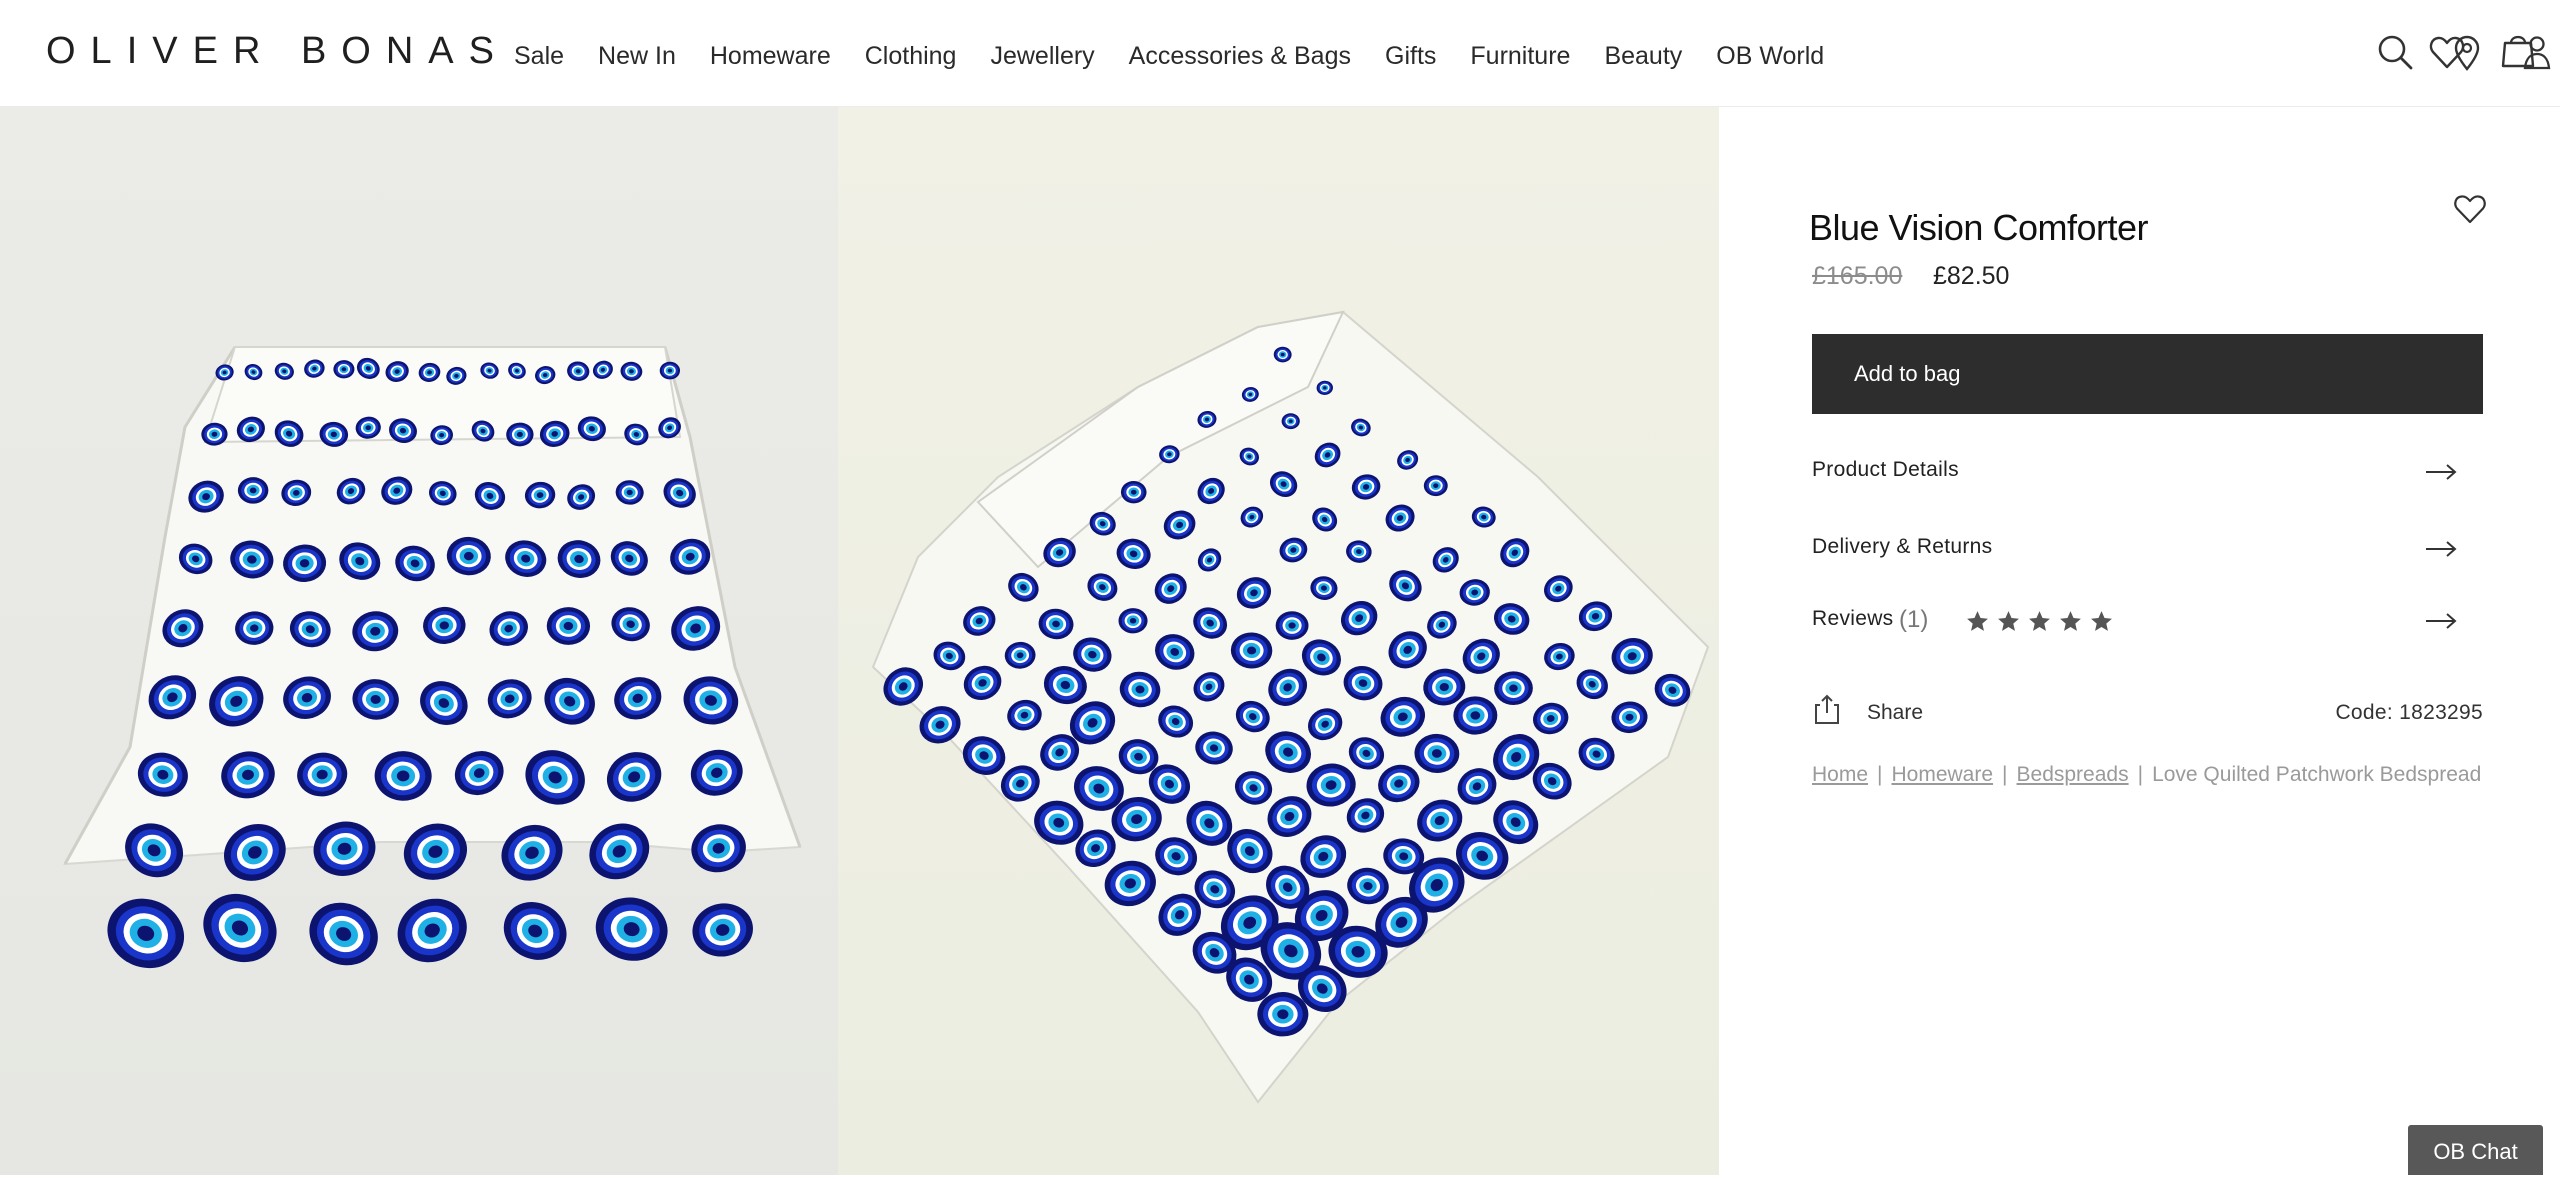 The image size is (2560, 1179). Describe the element at coordinates (1770, 56) in the screenshot. I see `nav-ob-world: OB World` at that location.